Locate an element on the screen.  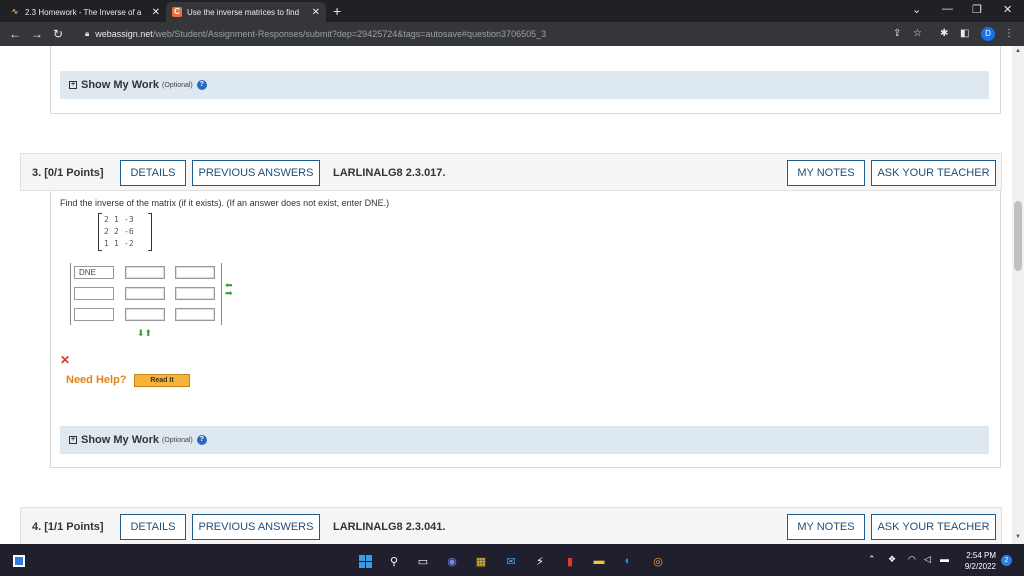
need-help-label: Need Help? is located at coordinates (96, 380).